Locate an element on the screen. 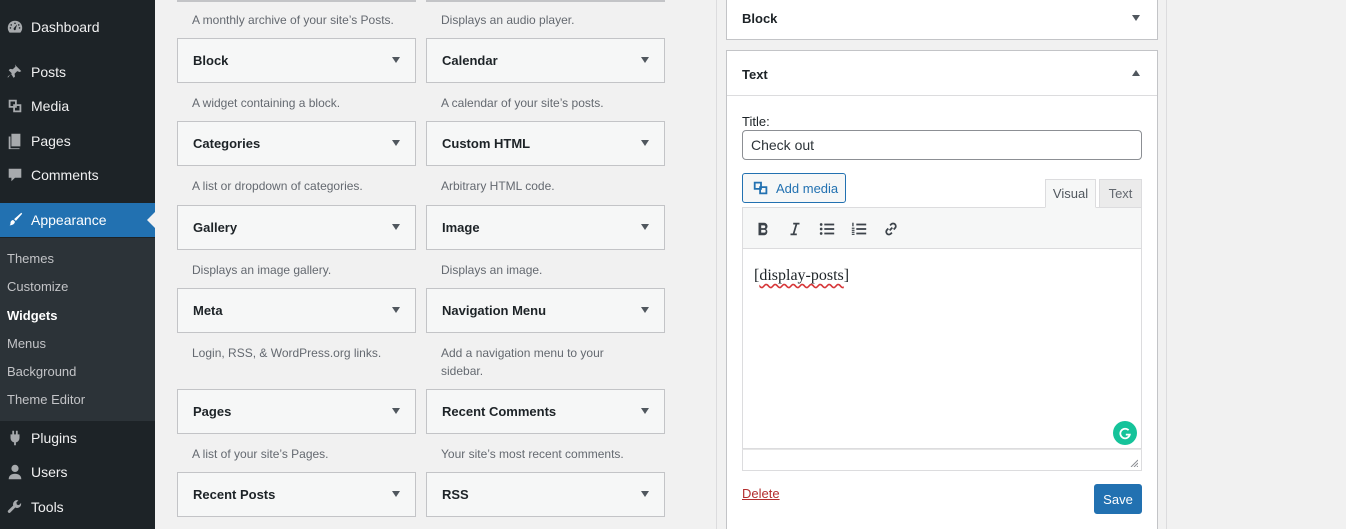 This screenshot has height=529, width=1346. menu-pages: Pages is located at coordinates (77, 141).